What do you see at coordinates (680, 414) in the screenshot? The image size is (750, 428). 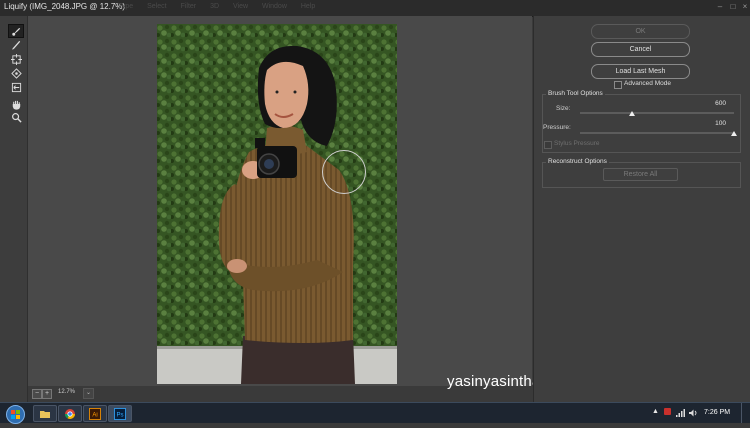 I see `network-icon` at bounding box center [680, 414].